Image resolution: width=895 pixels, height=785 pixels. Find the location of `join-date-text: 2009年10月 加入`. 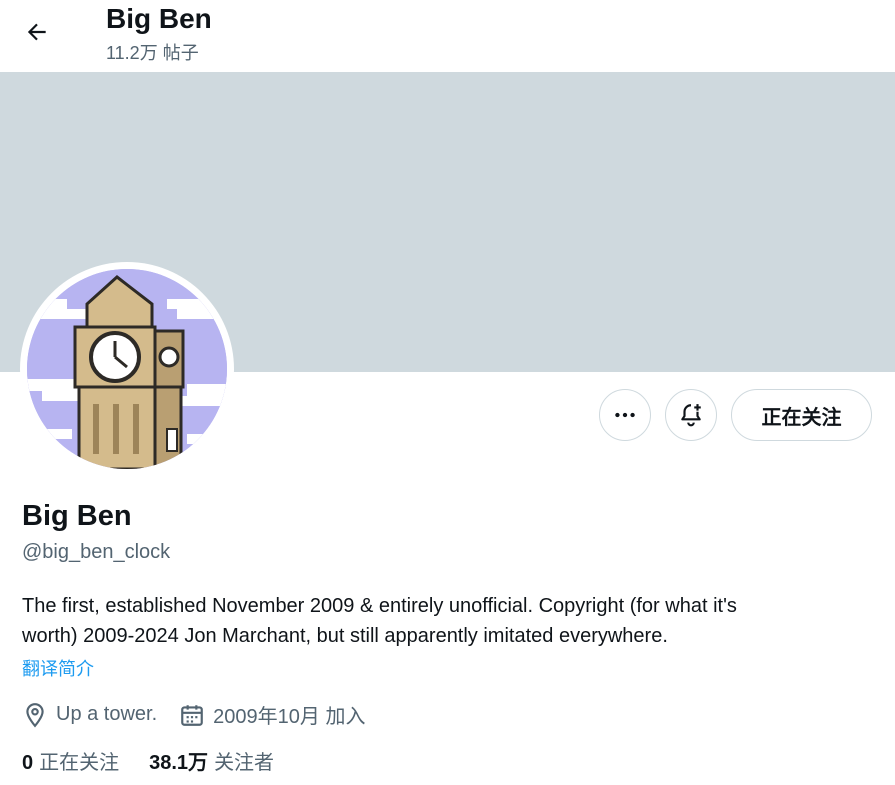

join-date-text: 2009年10月 加入 is located at coordinates (289, 717).